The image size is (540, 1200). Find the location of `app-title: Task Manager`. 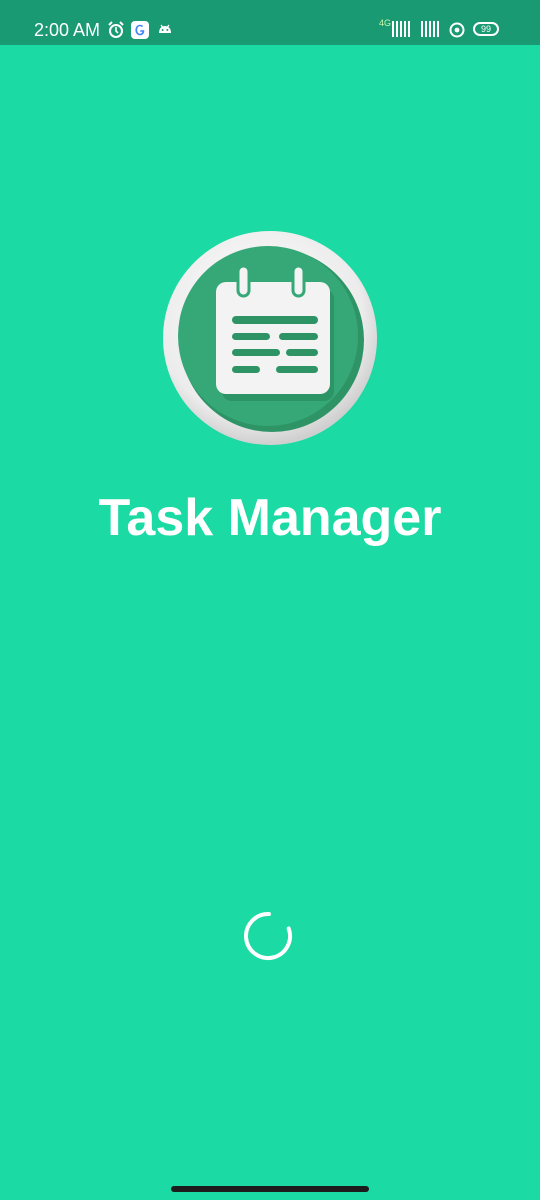

app-title: Task Manager is located at coordinates (270, 518).